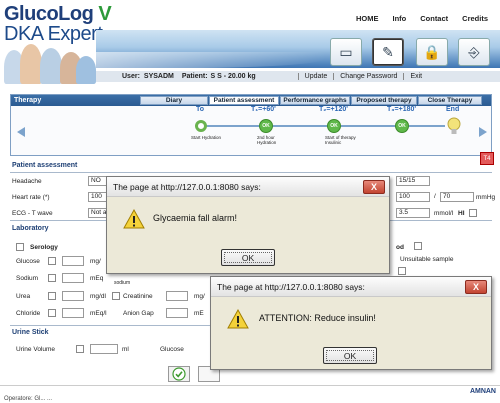 Image resolution: width=500 pixels, height=403 pixels. I want to click on timeline-time: T₁=+60', so click(263, 109).